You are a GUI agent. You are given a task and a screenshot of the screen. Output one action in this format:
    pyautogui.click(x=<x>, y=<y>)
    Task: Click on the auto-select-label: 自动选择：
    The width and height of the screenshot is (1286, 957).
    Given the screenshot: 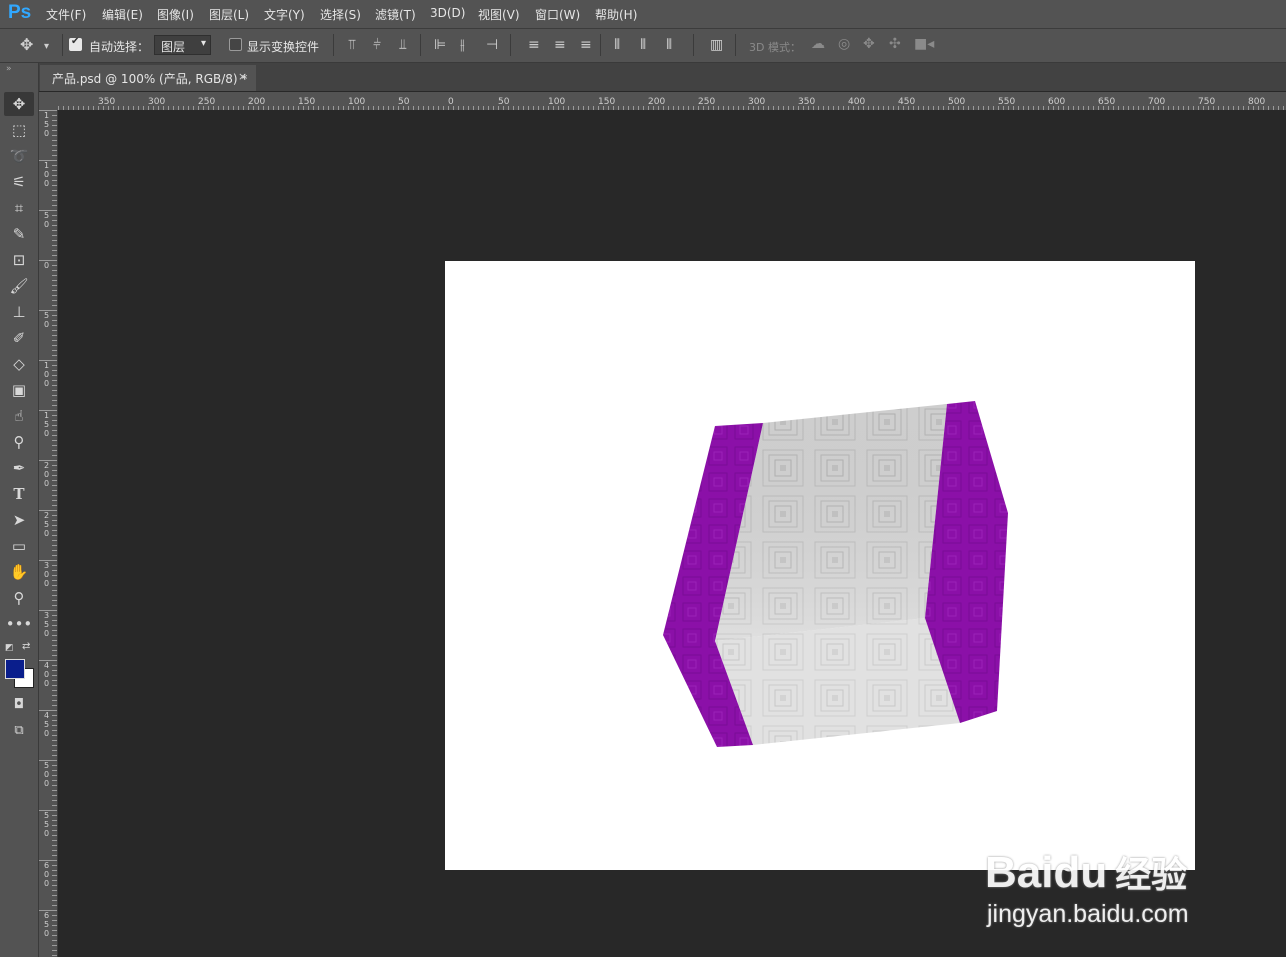 What is the action you would take?
    pyautogui.click(x=119, y=47)
    